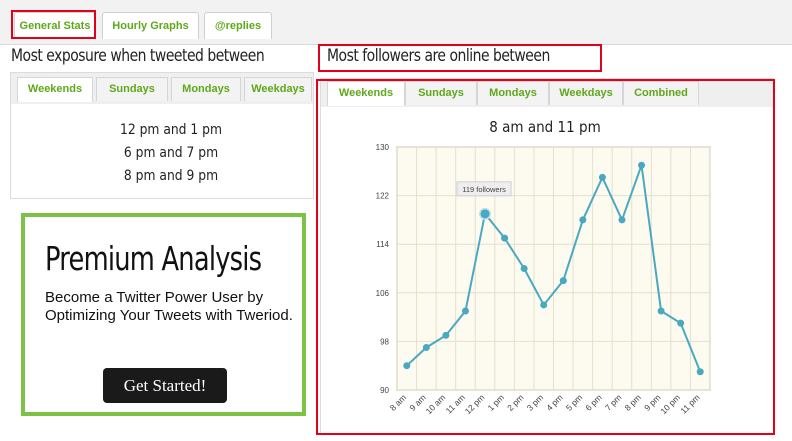  What do you see at coordinates (150, 25) in the screenshot?
I see `tab-hourly-graphs: Hourly Graphs` at bounding box center [150, 25].